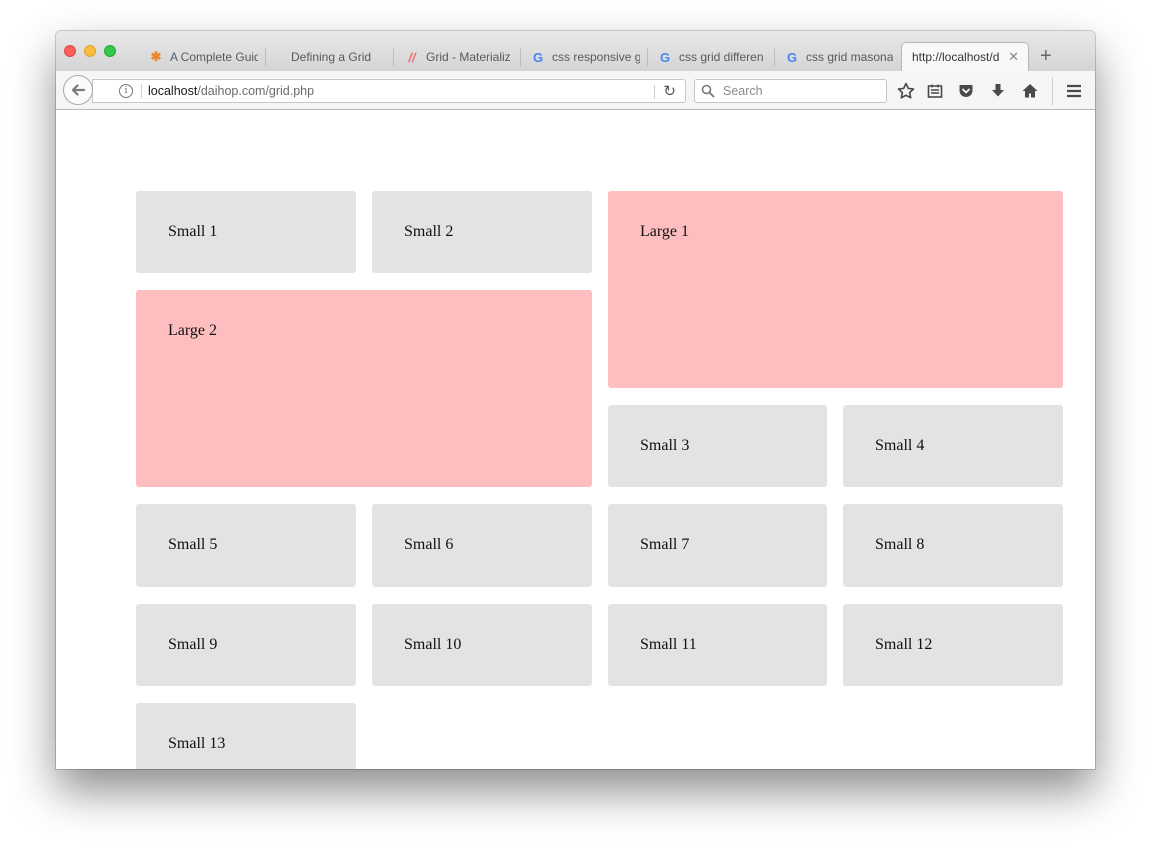  I want to click on grid-cell-small-8: Small 8, so click(953, 545).